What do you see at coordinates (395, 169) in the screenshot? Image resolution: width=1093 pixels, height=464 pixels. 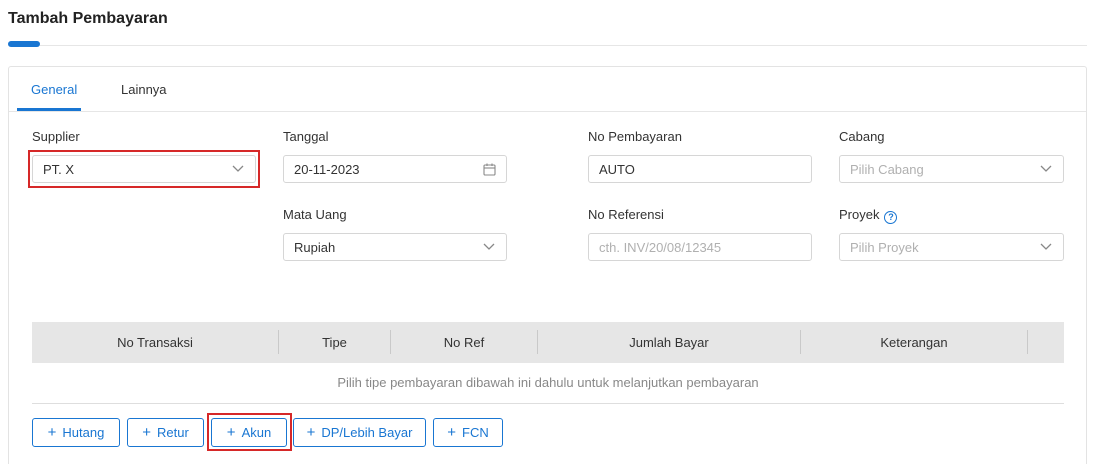 I see `tanggal-datepicker: 20-11-2023` at bounding box center [395, 169].